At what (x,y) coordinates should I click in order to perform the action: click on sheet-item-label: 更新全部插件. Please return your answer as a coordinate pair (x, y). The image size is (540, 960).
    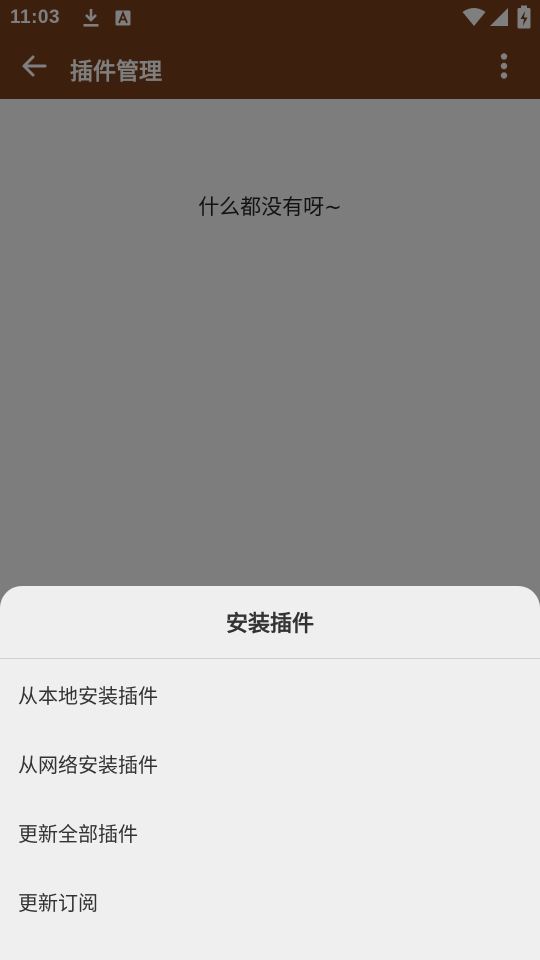
    Looking at the image, I should click on (78, 833).